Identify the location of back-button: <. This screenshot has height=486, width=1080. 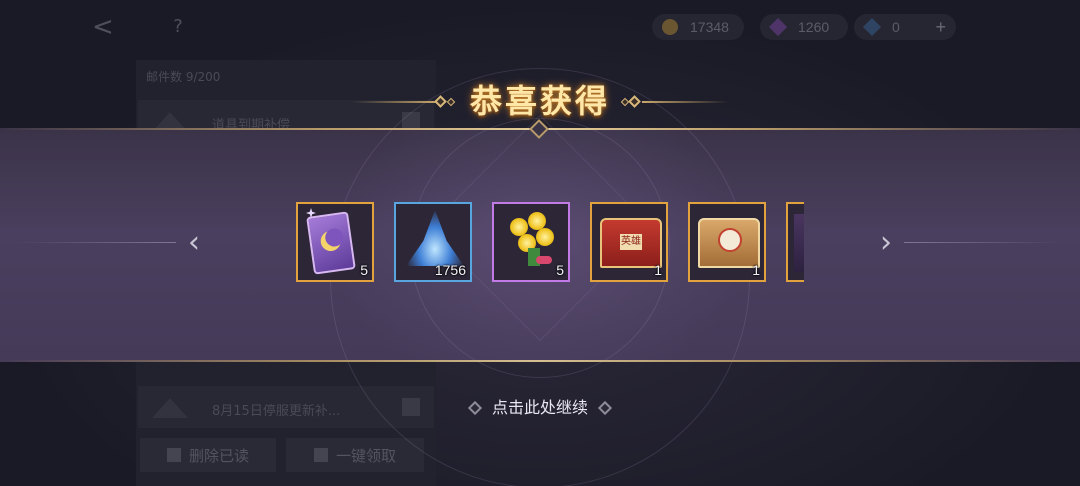
(105, 27).